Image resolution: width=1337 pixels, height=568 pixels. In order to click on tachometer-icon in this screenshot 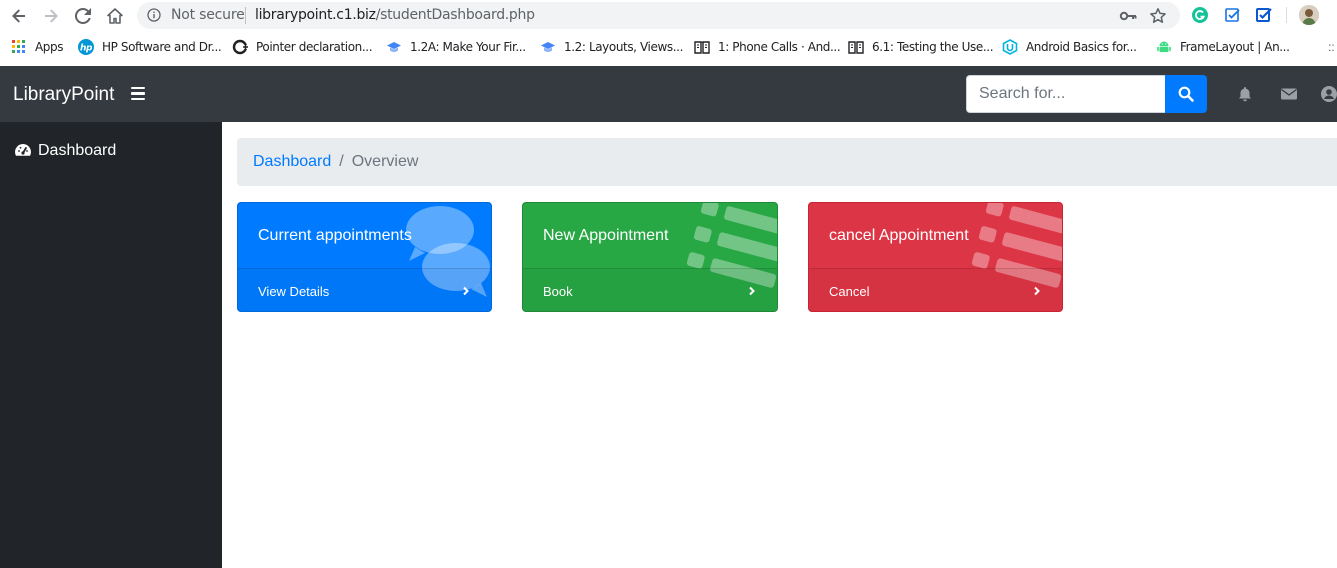, I will do `click(23, 150)`.